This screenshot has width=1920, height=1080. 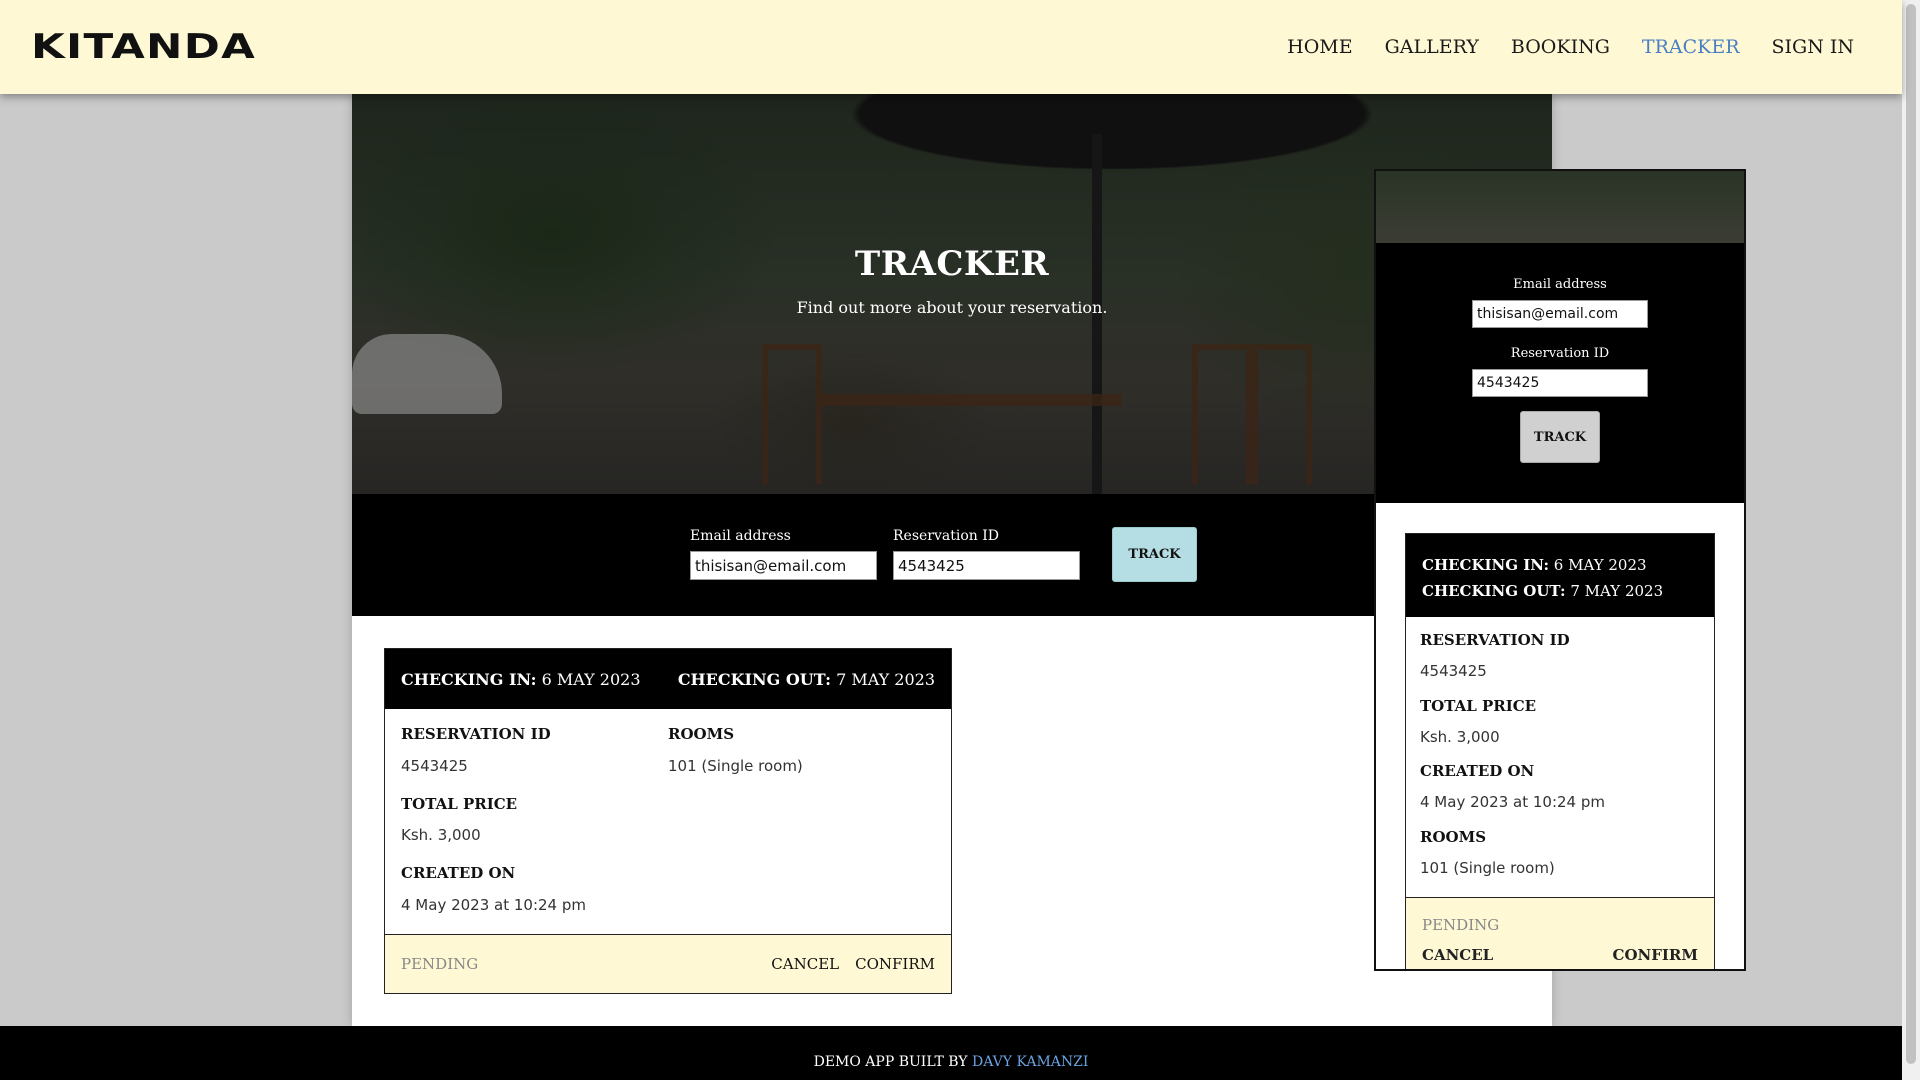 What do you see at coordinates (1461, 925) in the screenshot?
I see `mobile-status-badge: PENDING` at bounding box center [1461, 925].